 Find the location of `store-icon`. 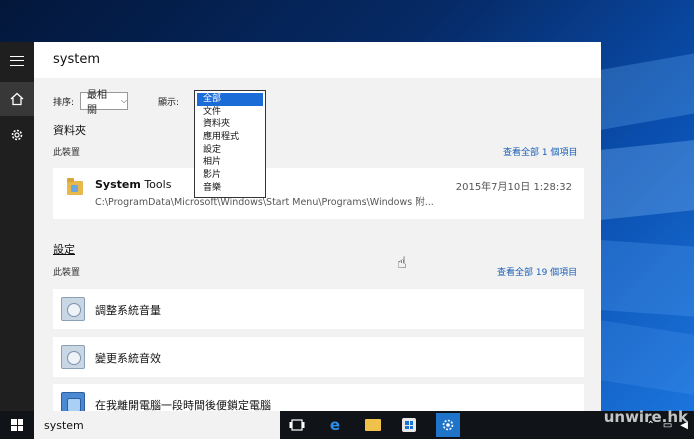

store-icon is located at coordinates (409, 425).